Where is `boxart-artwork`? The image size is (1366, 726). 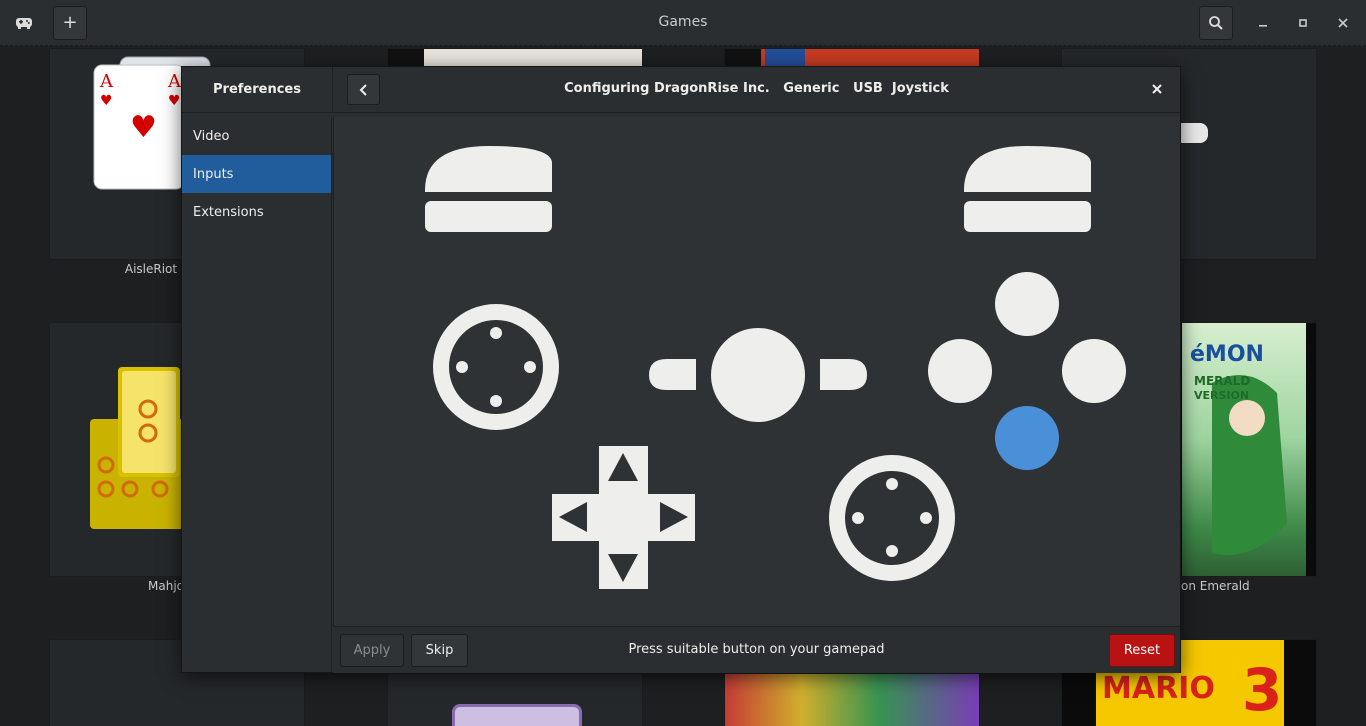
boxart-artwork is located at coordinates (852, 700).